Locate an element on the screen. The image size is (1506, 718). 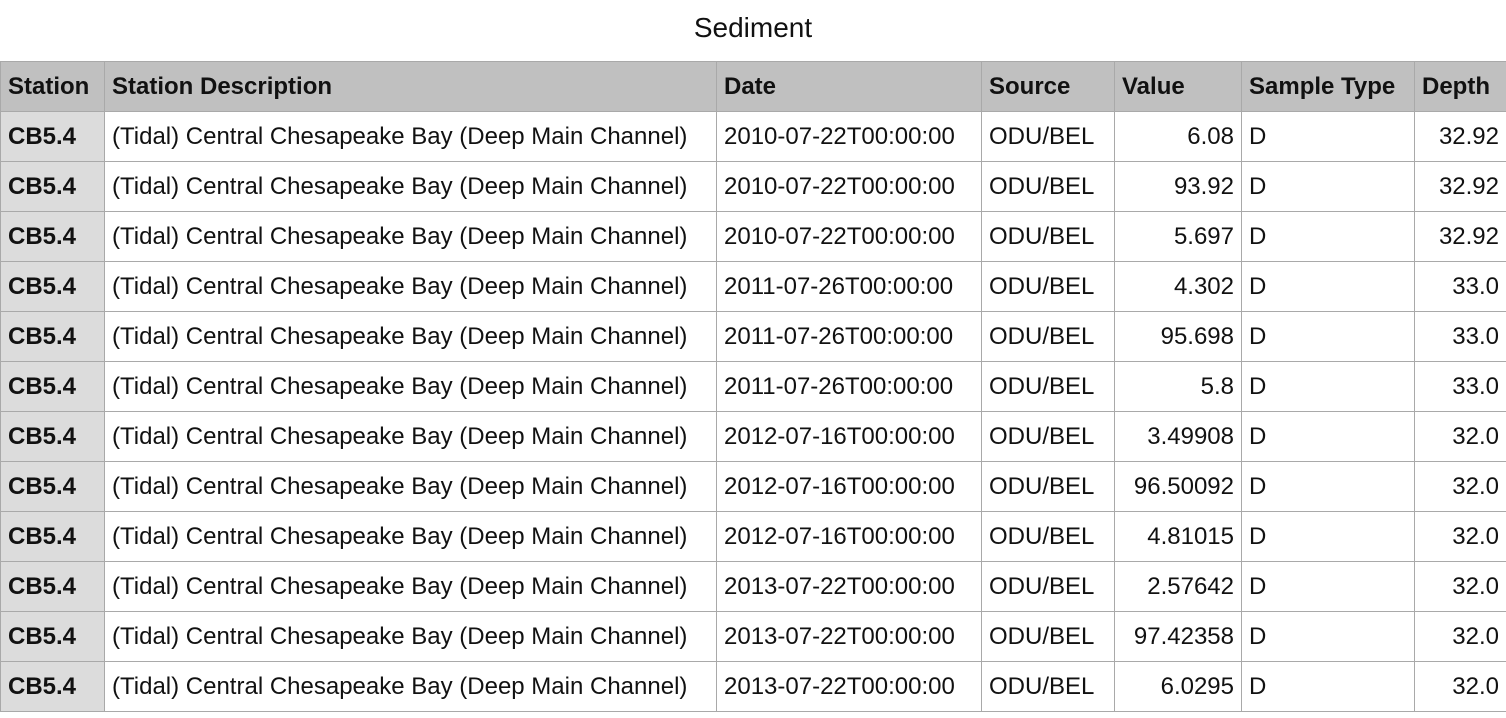
cell-value: 95.698 is located at coordinates (1178, 336).